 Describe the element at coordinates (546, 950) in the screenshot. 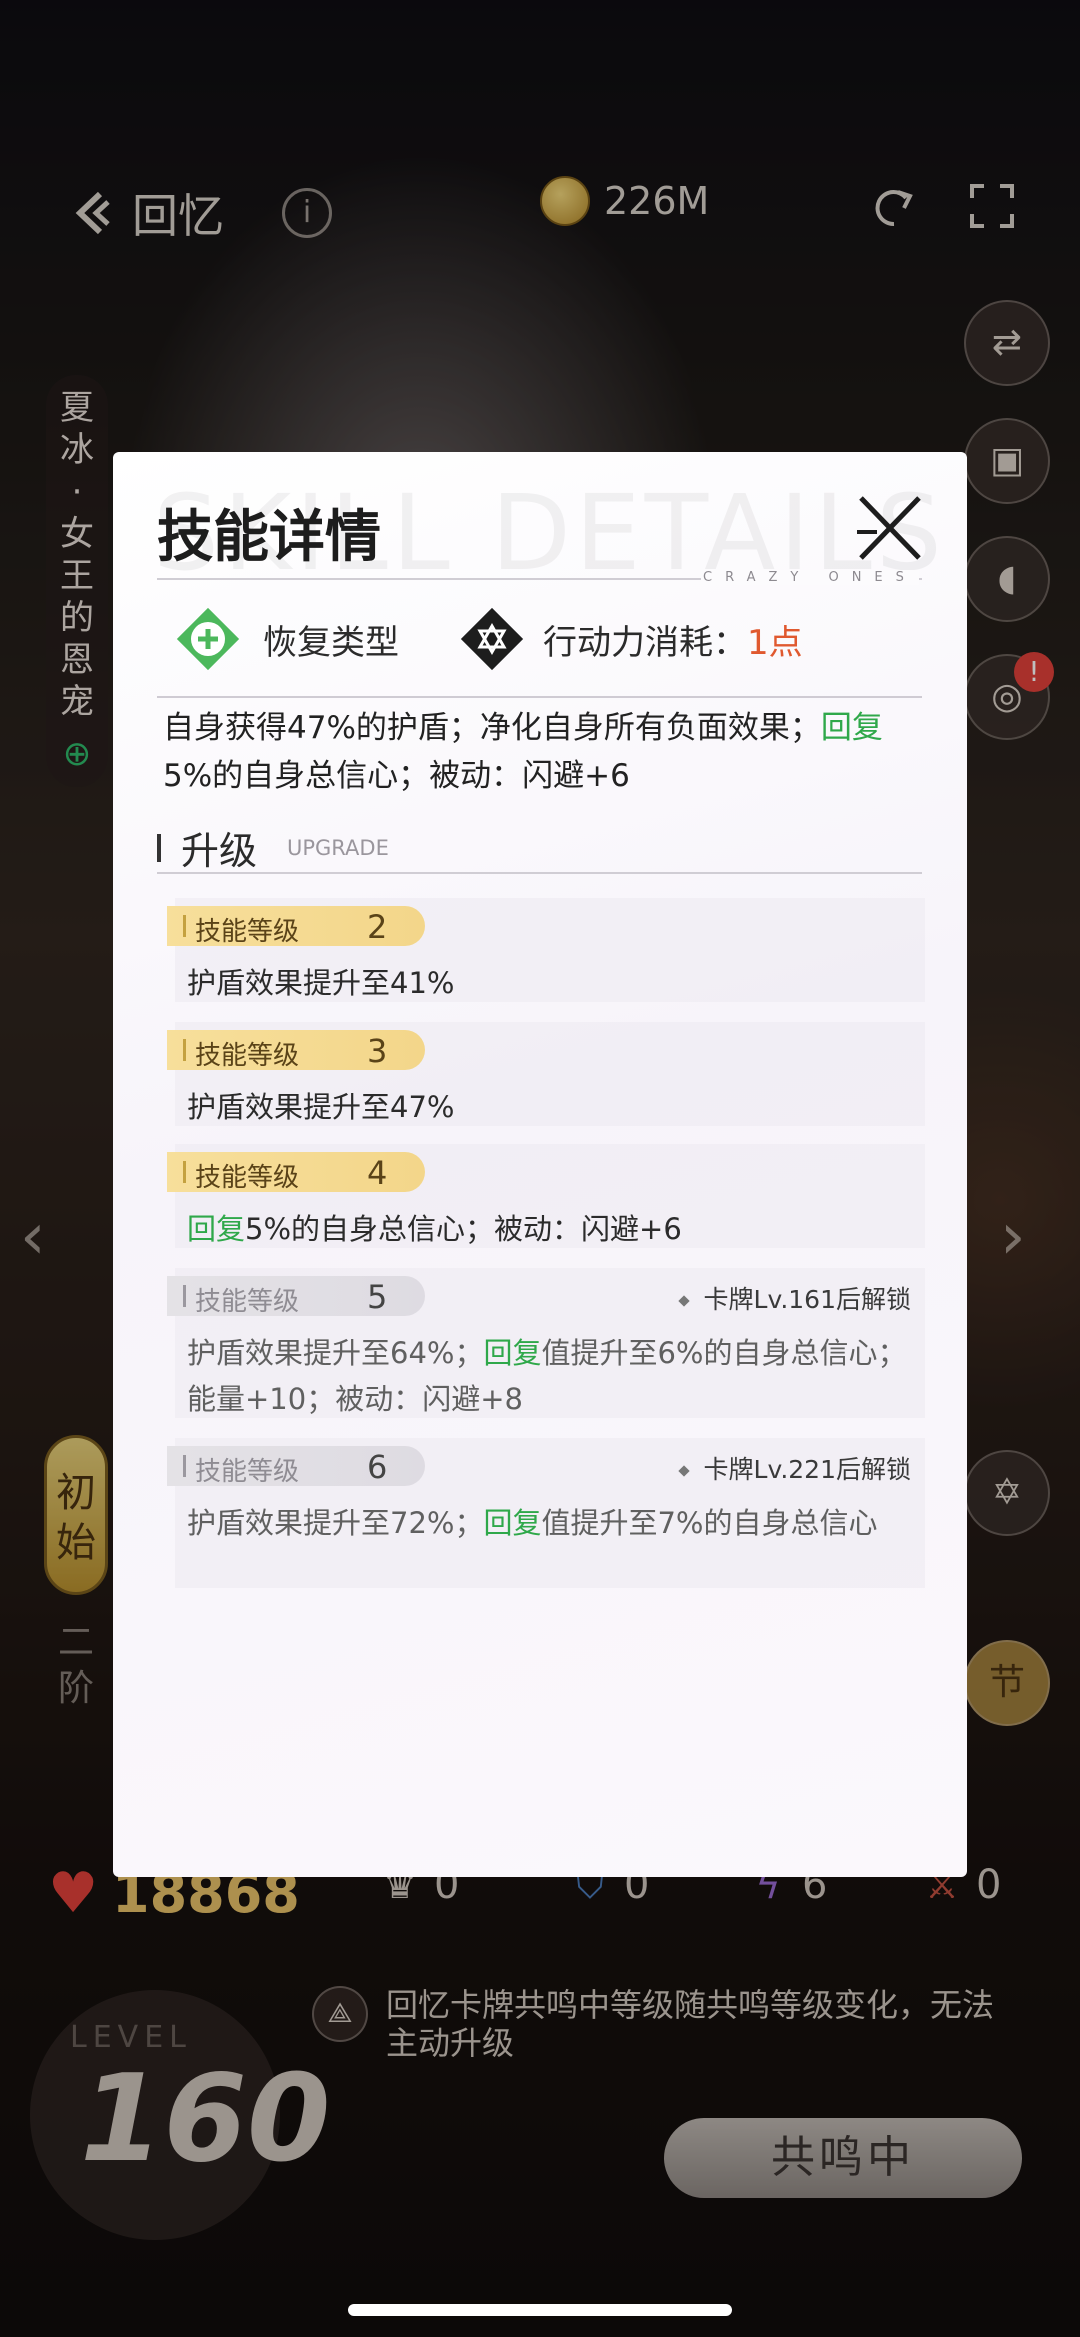

I see `skill-level-card: 技能等级 2 护盾效果提升至41%` at that location.